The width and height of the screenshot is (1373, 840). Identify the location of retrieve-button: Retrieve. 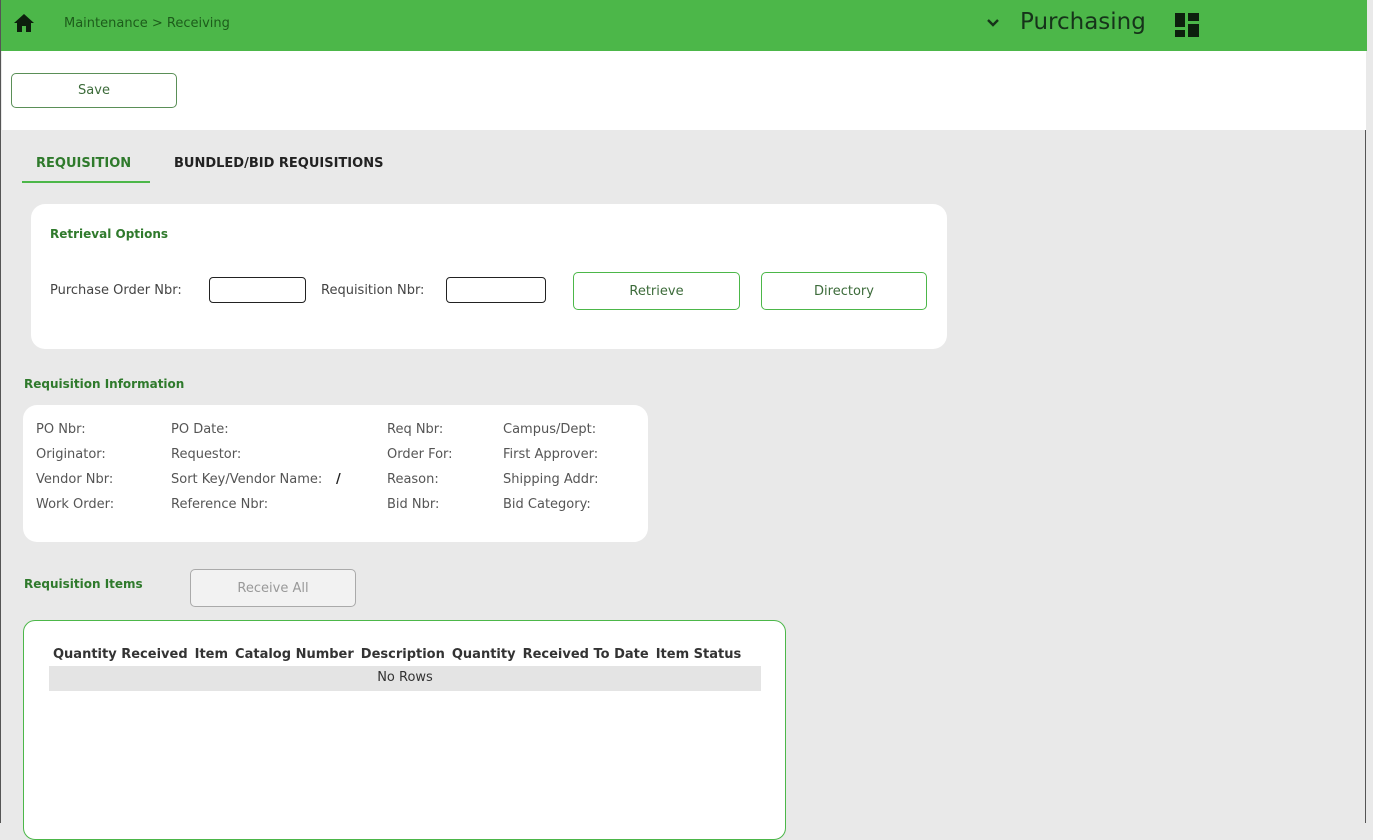
(656, 291).